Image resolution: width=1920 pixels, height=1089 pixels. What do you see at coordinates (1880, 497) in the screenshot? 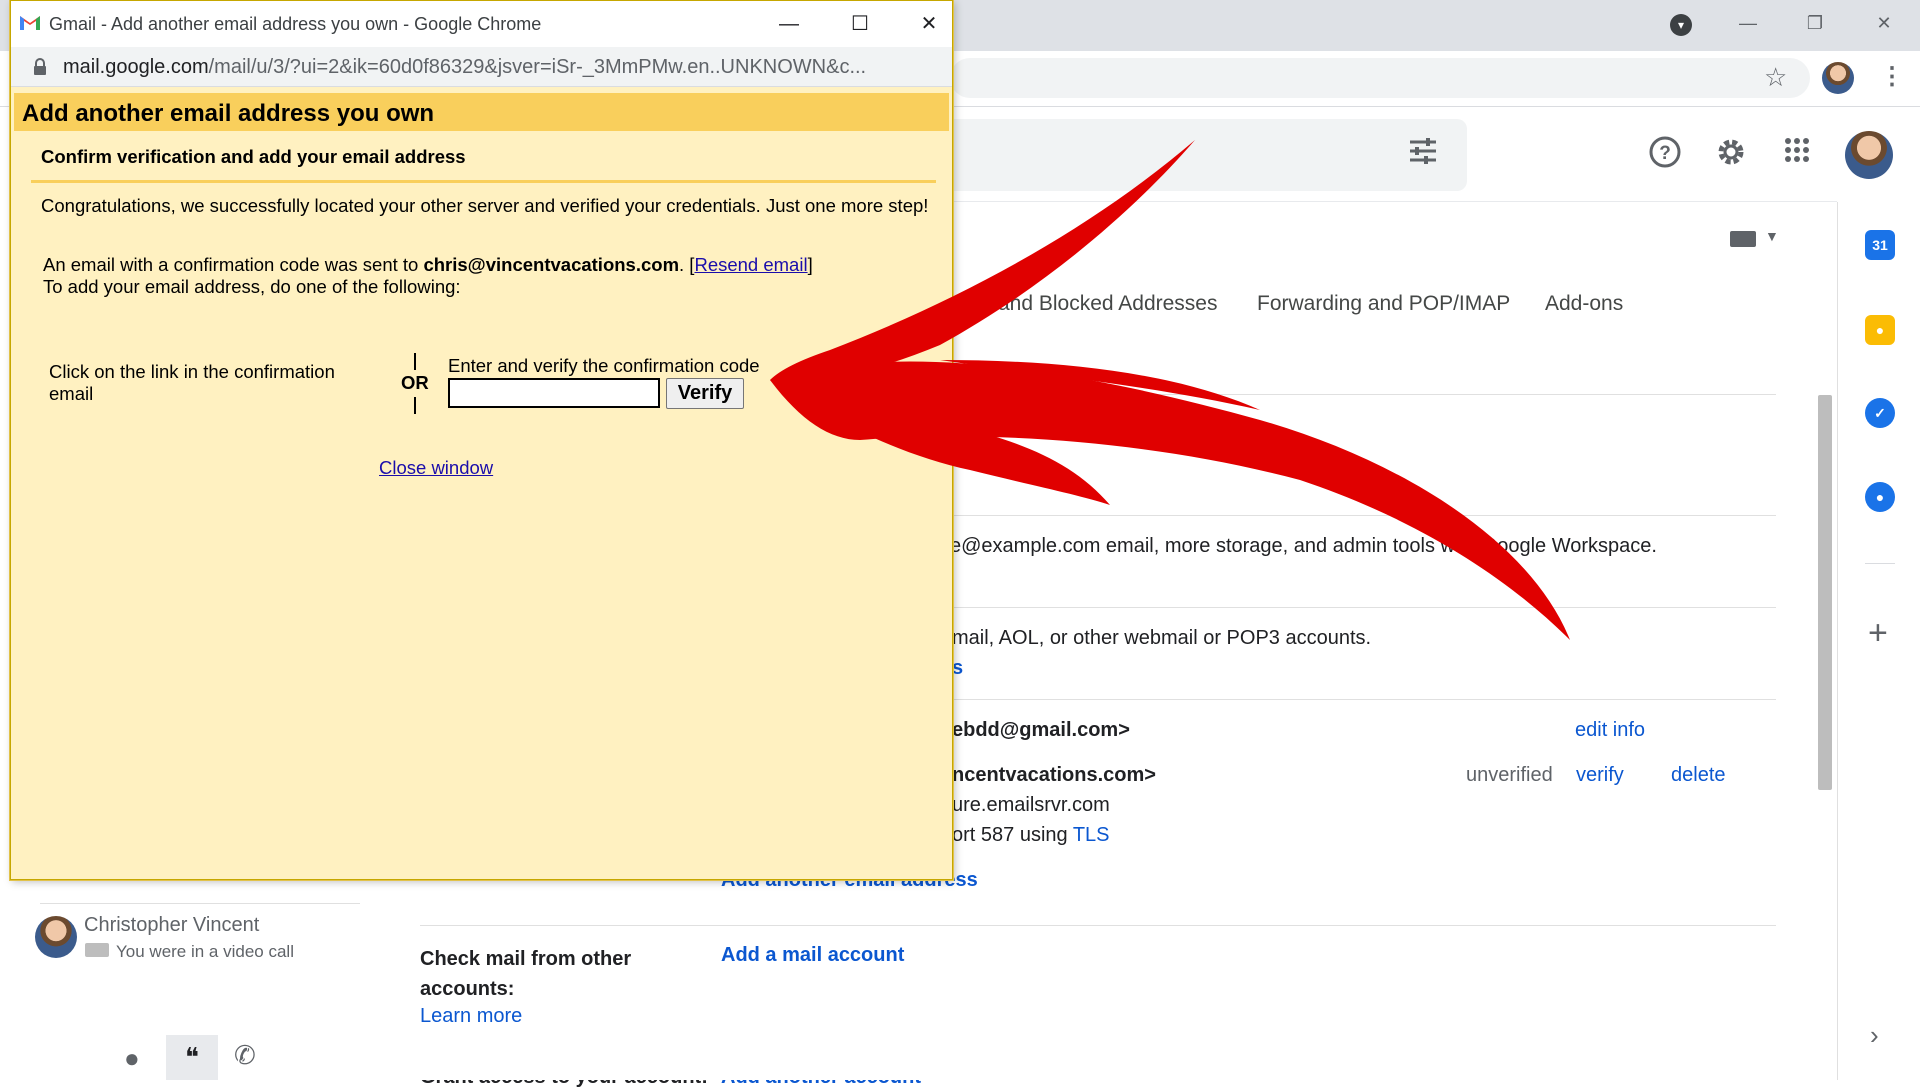
I see `contacts-side-icon: ●` at bounding box center [1880, 497].